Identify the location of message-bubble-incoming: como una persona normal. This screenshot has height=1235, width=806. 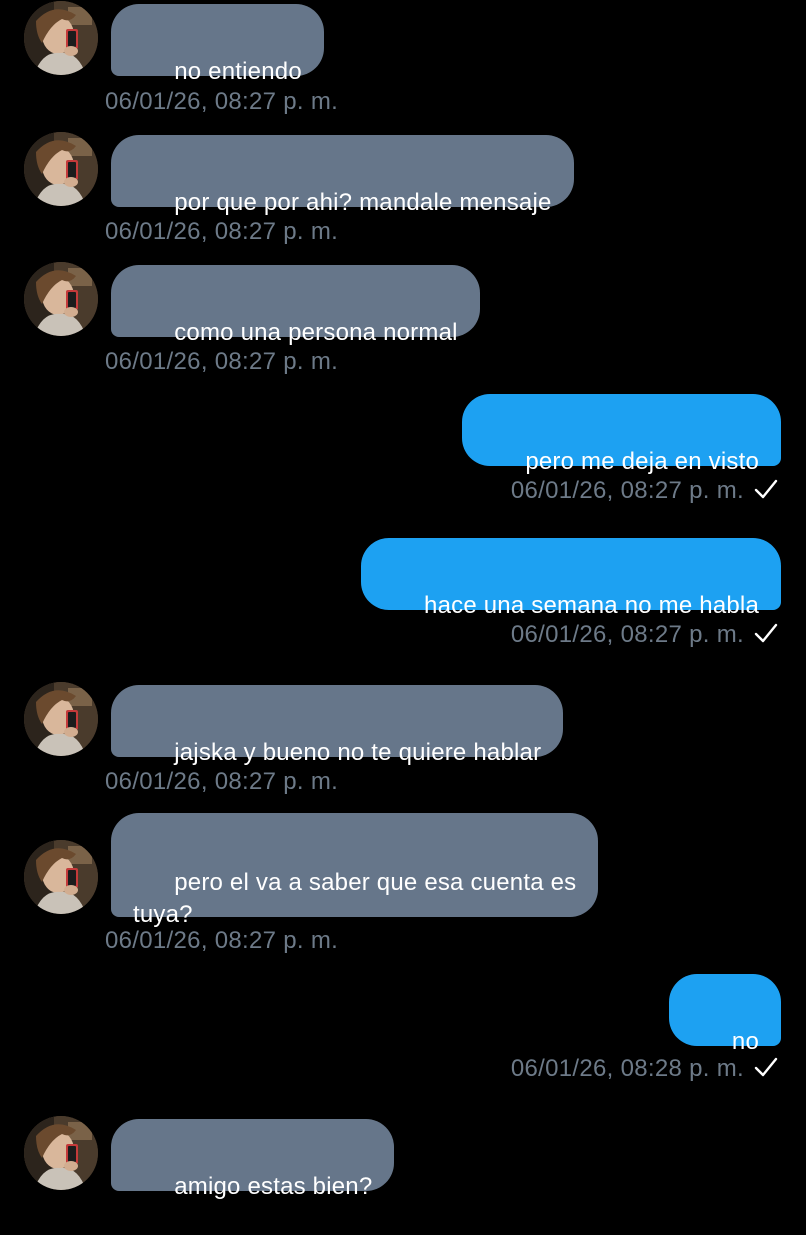
(295, 305).